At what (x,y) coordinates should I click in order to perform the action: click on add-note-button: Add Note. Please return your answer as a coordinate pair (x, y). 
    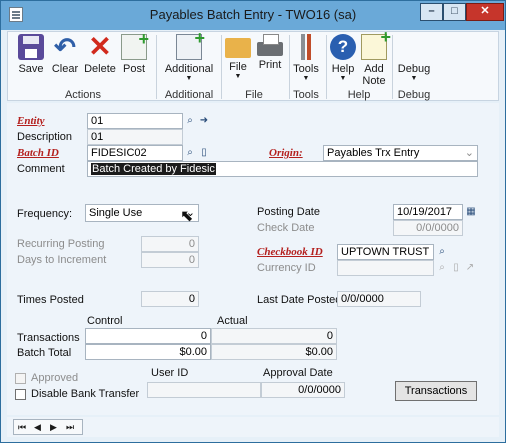
    Looking at the image, I should click on (374, 57).